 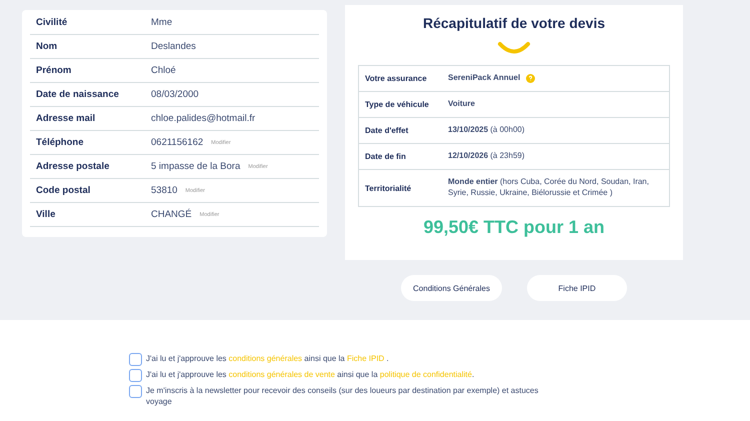 I want to click on summary-label: Type de véhicule, so click(x=397, y=104).